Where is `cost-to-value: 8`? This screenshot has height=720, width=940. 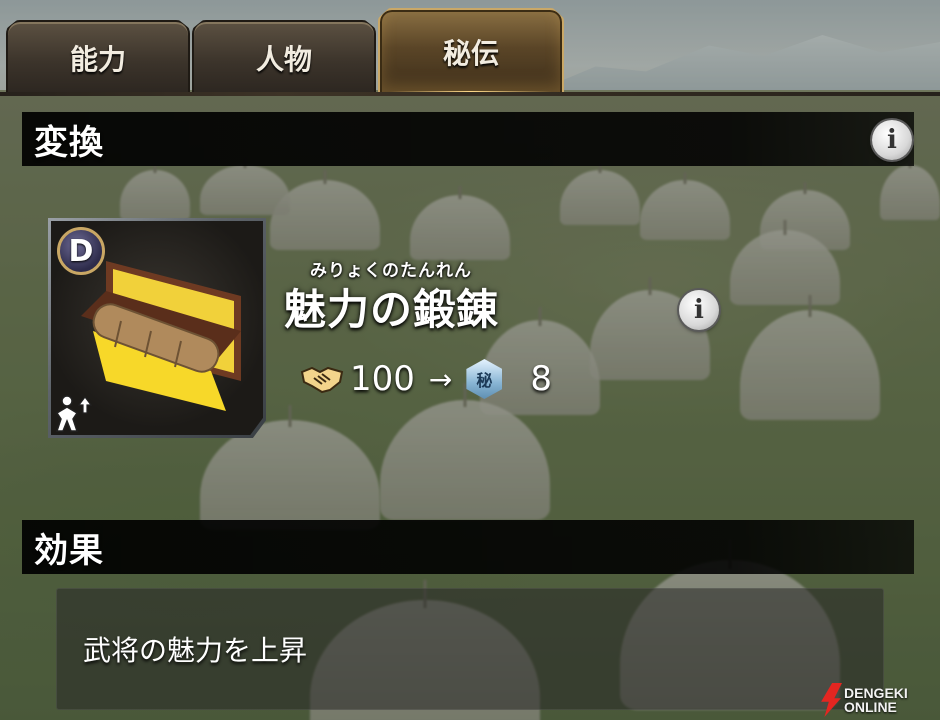 cost-to-value: 8 is located at coordinates (541, 379).